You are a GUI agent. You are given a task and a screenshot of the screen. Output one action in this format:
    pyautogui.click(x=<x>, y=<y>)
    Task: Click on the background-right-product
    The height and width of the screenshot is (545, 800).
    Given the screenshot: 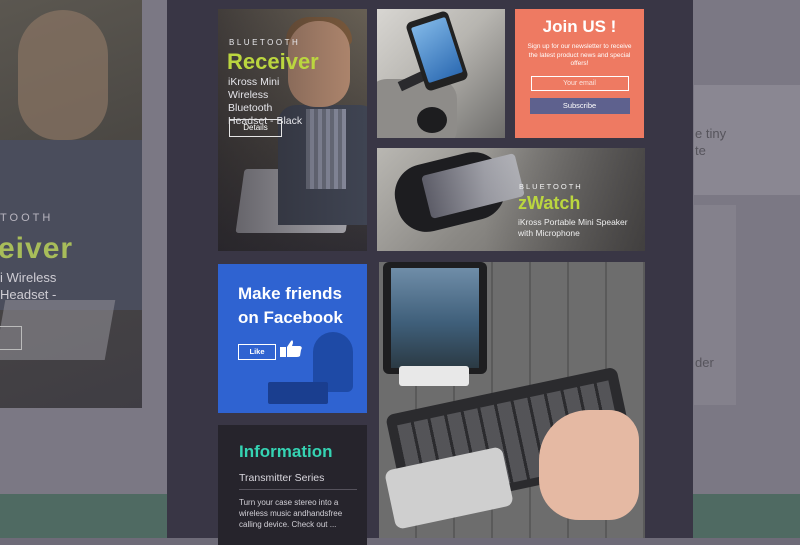 What is the action you would take?
    pyautogui.click(x=715, y=305)
    